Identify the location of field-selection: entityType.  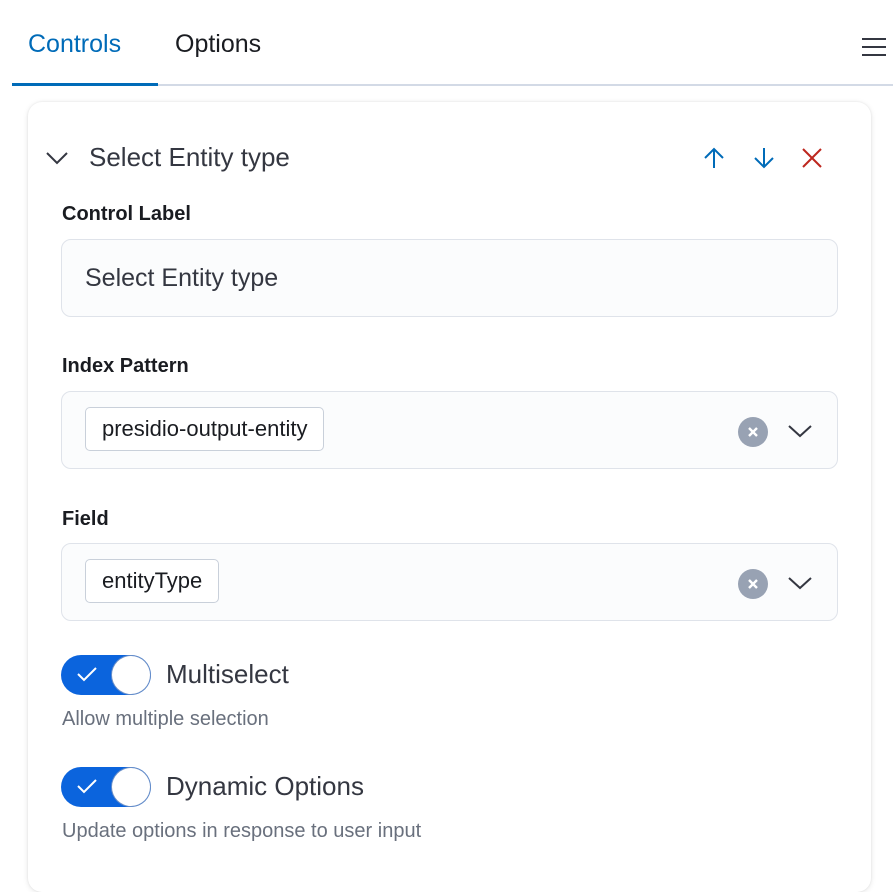
(152, 581).